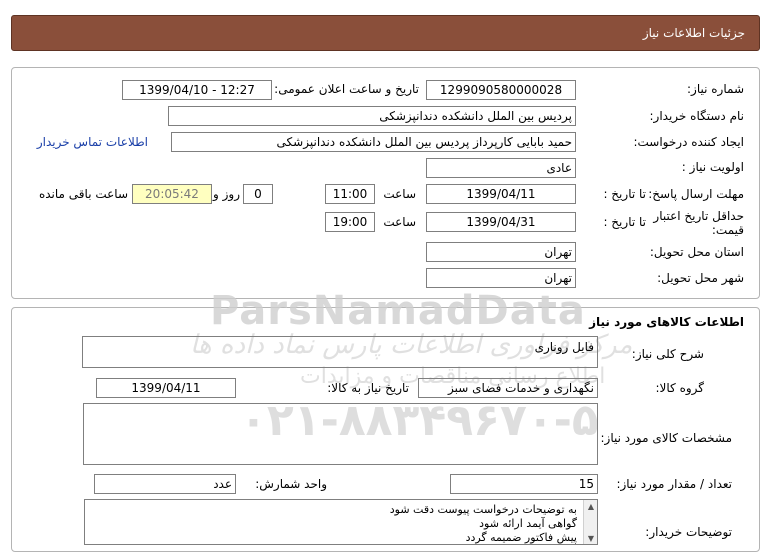  Describe the element at coordinates (590, 522) in the screenshot. I see `notes-scrollbar: ▲ ▼` at that location.